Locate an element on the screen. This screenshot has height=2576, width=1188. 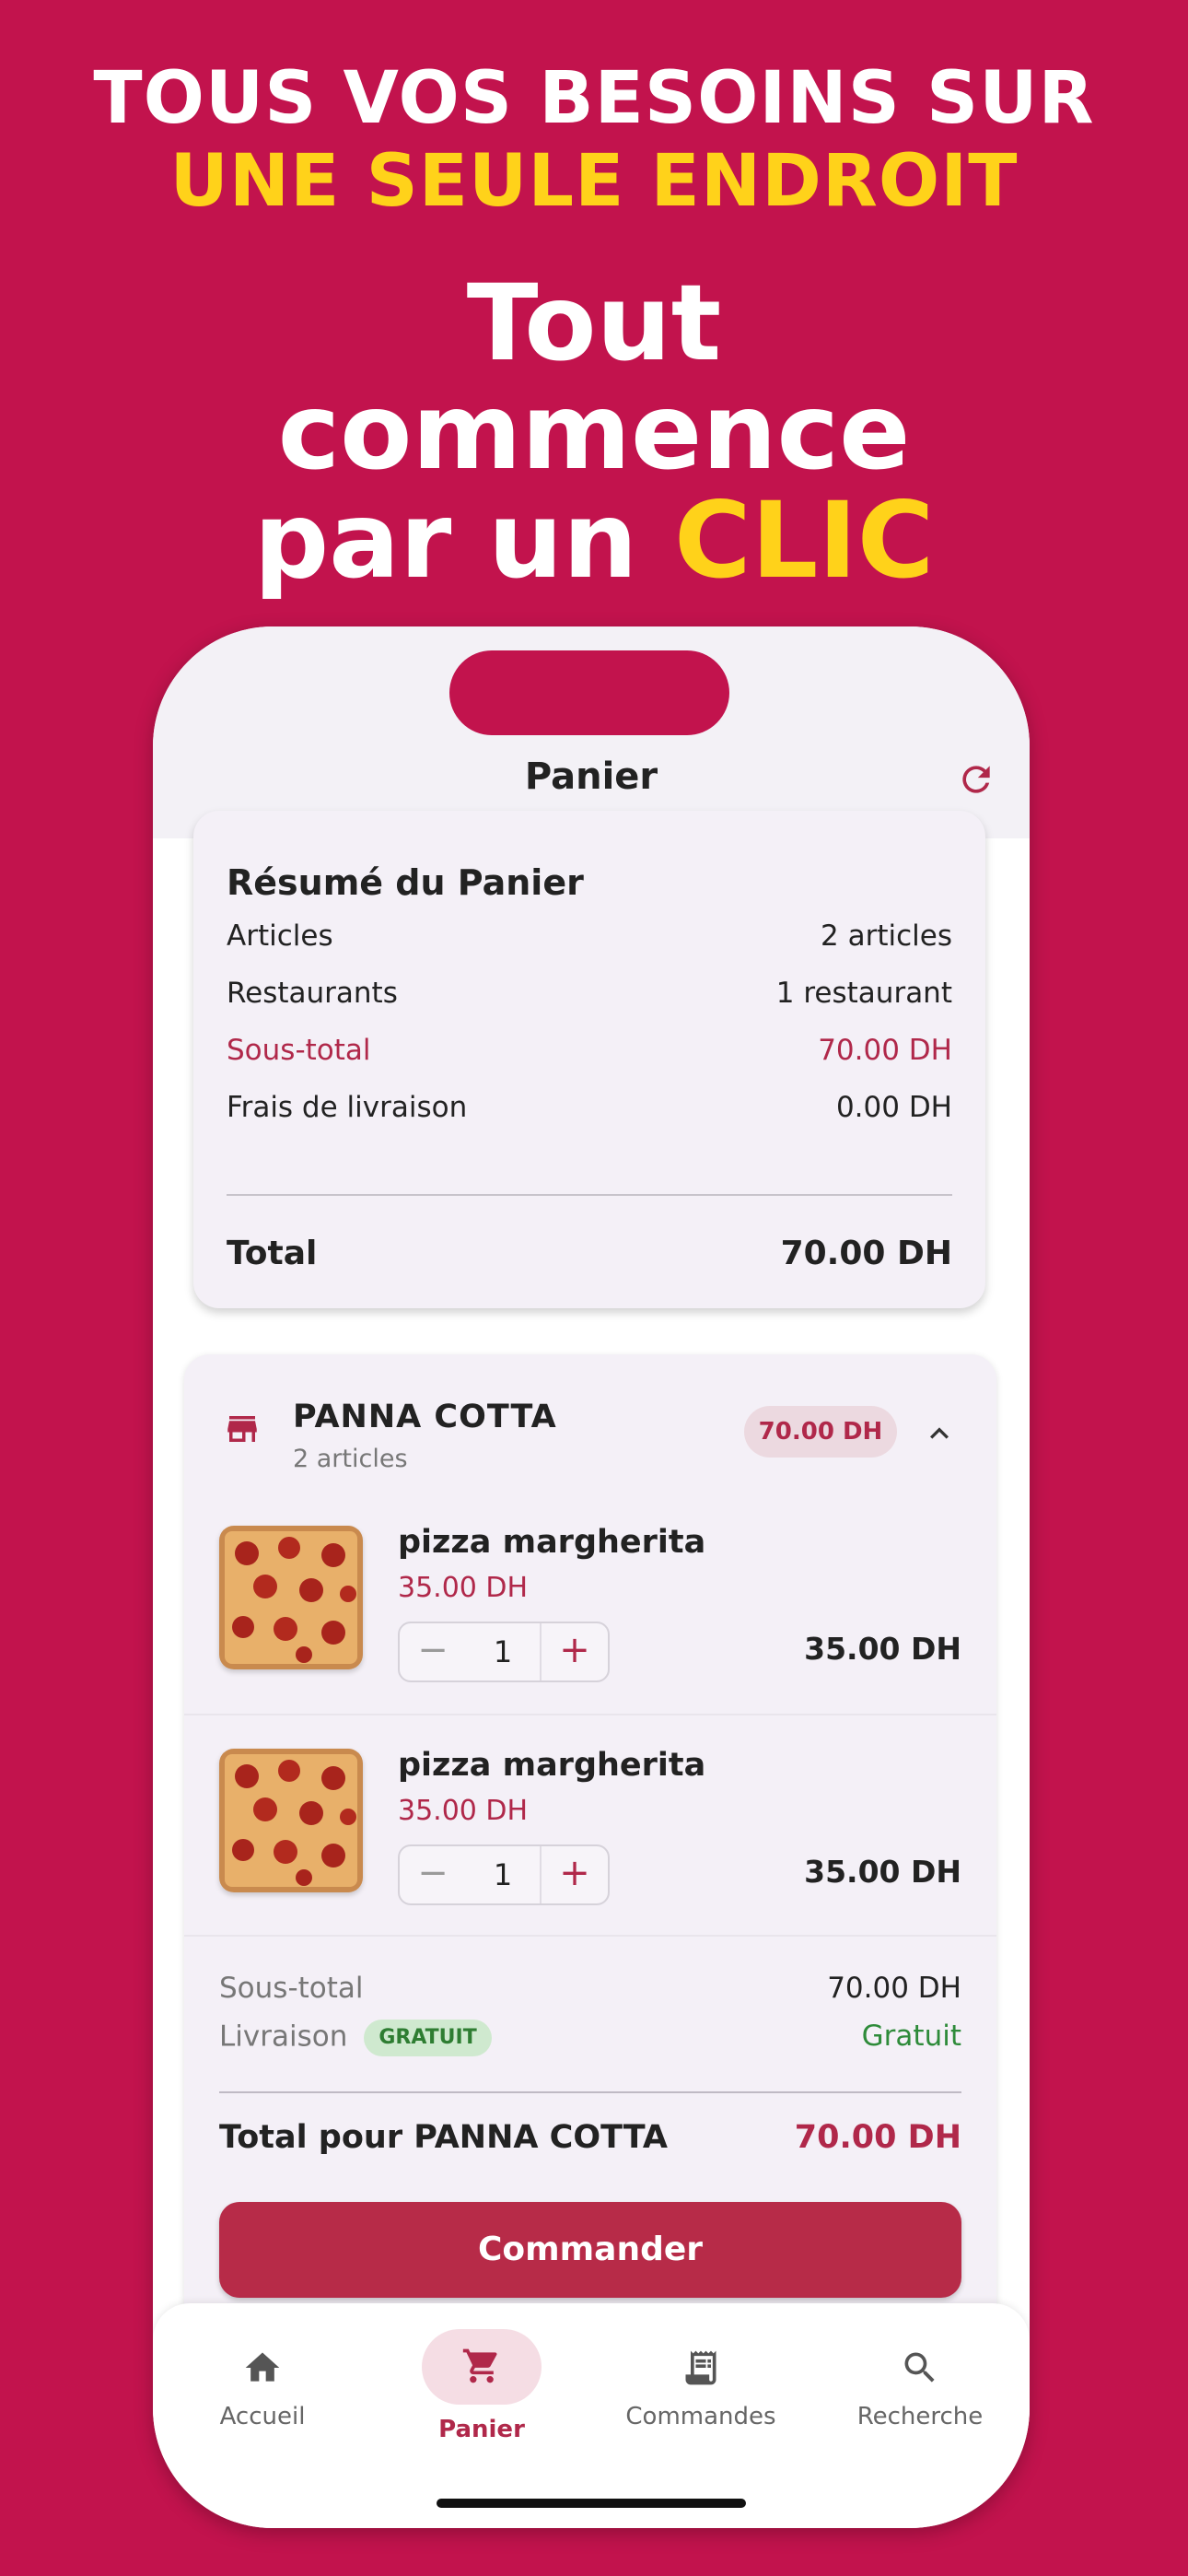
tagline-line1: Tout is located at coordinates (594, 323).